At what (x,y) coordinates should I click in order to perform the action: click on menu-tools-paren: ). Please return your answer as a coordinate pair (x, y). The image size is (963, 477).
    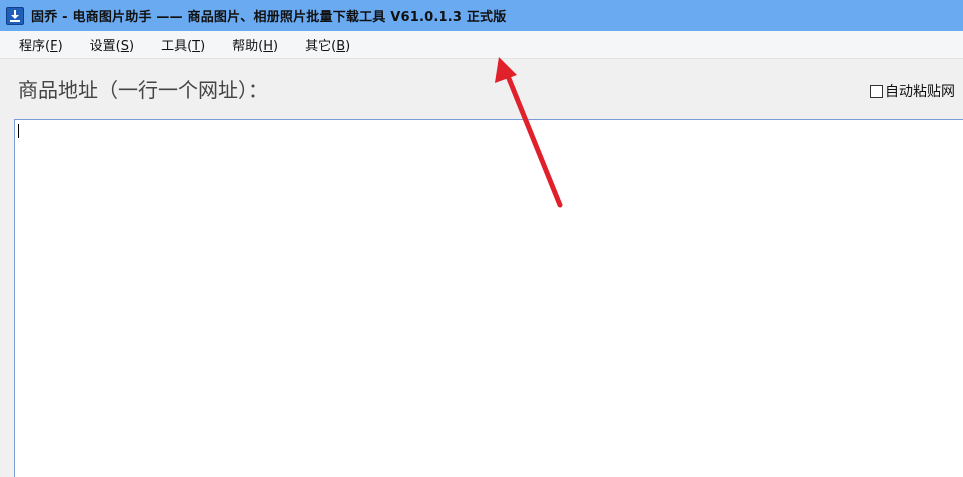
    Looking at the image, I should click on (203, 46).